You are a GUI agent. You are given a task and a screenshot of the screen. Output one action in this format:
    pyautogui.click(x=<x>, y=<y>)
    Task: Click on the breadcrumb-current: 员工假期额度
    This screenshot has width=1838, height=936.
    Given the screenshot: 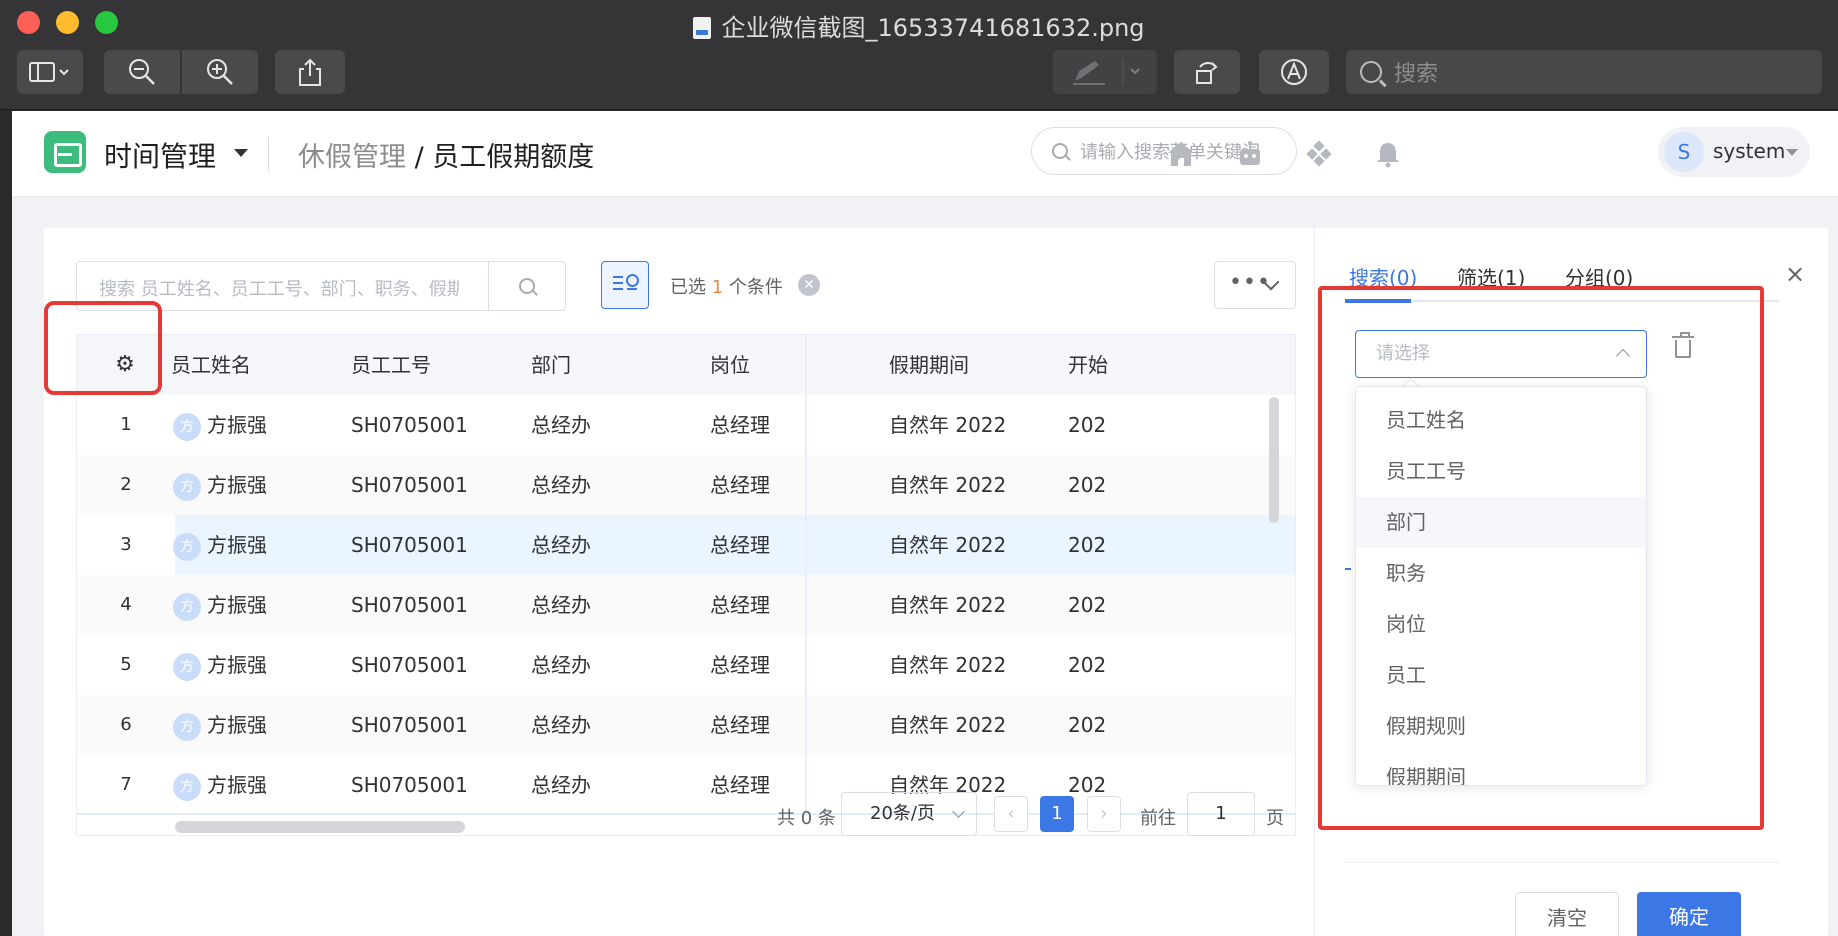 What is the action you would take?
    pyautogui.click(x=513, y=157)
    